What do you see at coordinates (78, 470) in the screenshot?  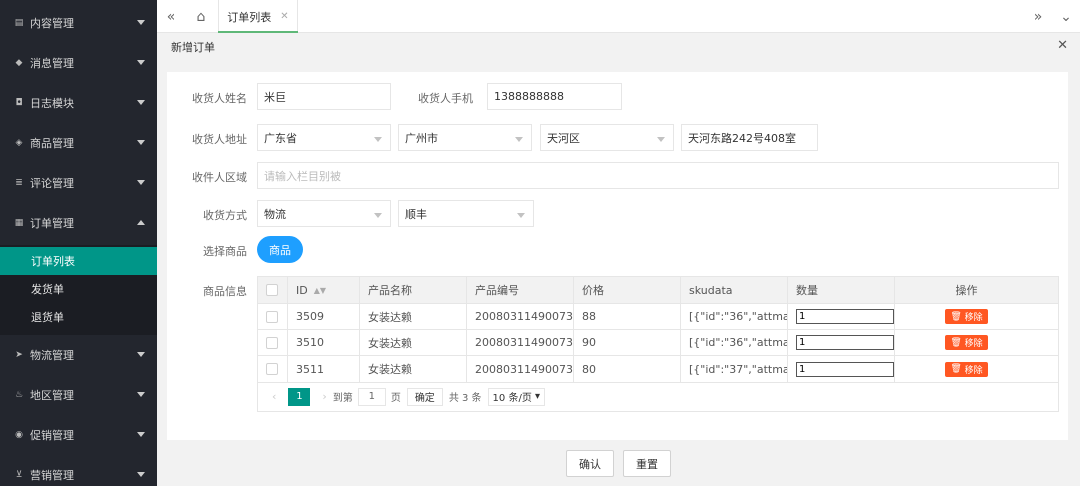 I see `nav-marketing-management: ⊻ 营销管理` at bounding box center [78, 470].